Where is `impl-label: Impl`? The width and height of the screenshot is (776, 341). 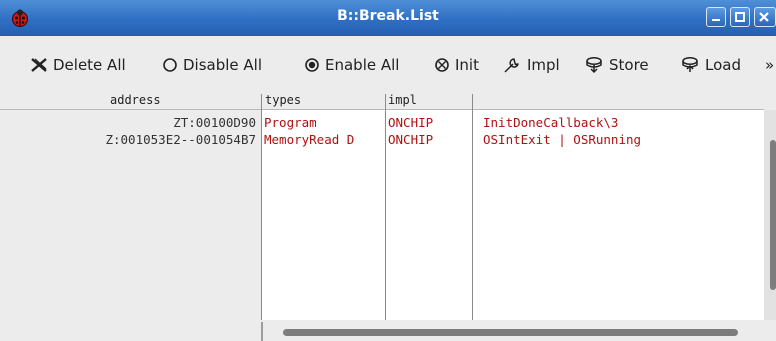
impl-label: Impl is located at coordinates (543, 65).